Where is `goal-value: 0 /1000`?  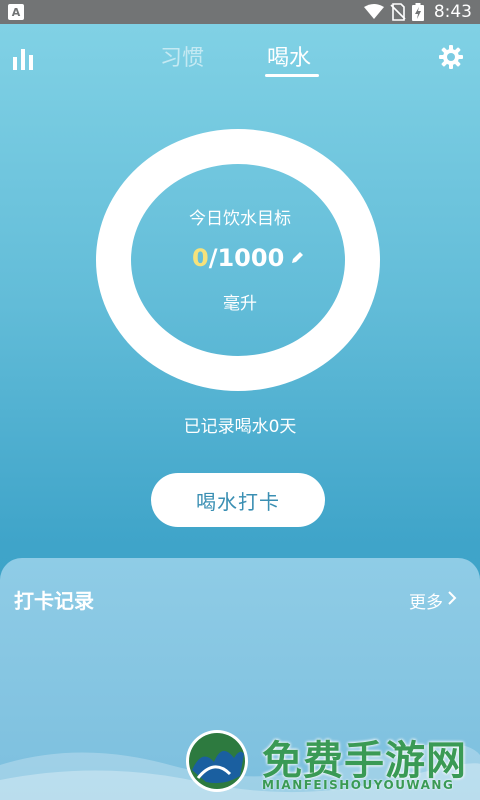
goal-value: 0 /1000 is located at coordinates (248, 258).